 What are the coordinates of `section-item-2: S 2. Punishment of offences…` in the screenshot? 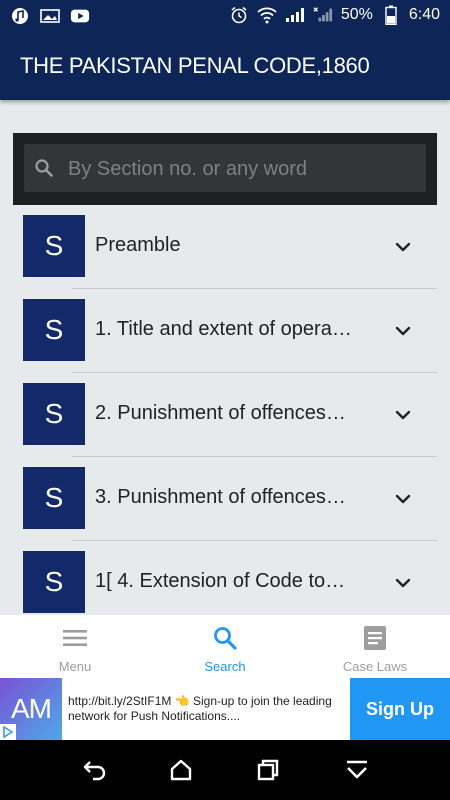 It's located at (225, 415).